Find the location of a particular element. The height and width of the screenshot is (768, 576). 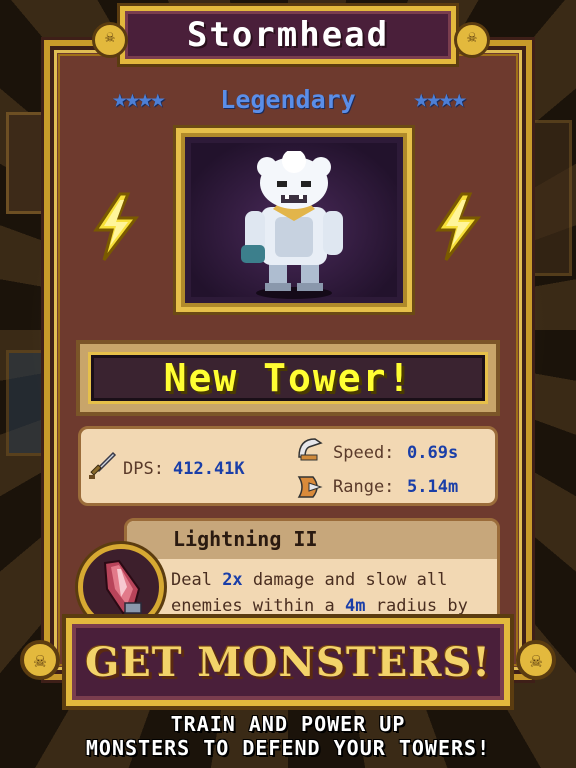

stats-box: DPS: 412.41K Speed: 0.69s Range: 5.14m is located at coordinates (288, 466).